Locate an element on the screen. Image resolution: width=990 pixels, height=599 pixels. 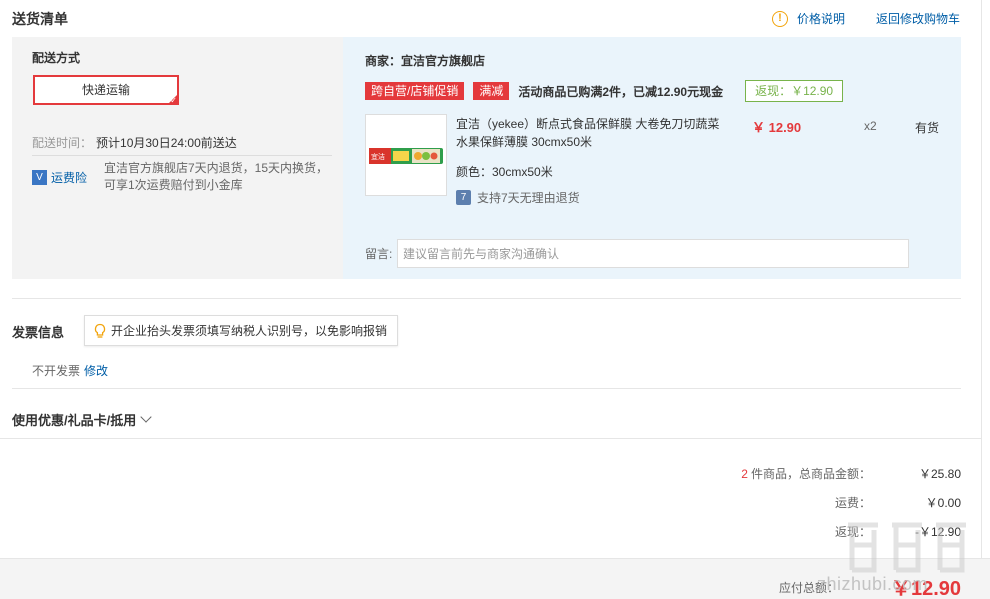
exclamation-icon: ! is located at coordinates (780, 18).